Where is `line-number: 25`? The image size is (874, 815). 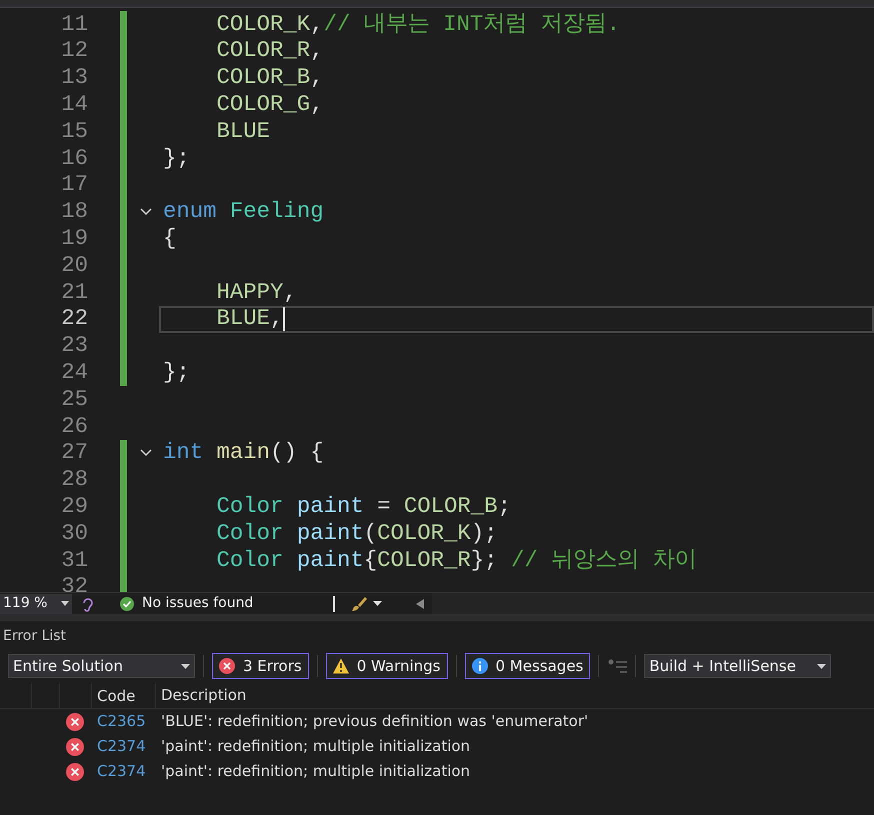
line-number: 25 is located at coordinates (74, 399).